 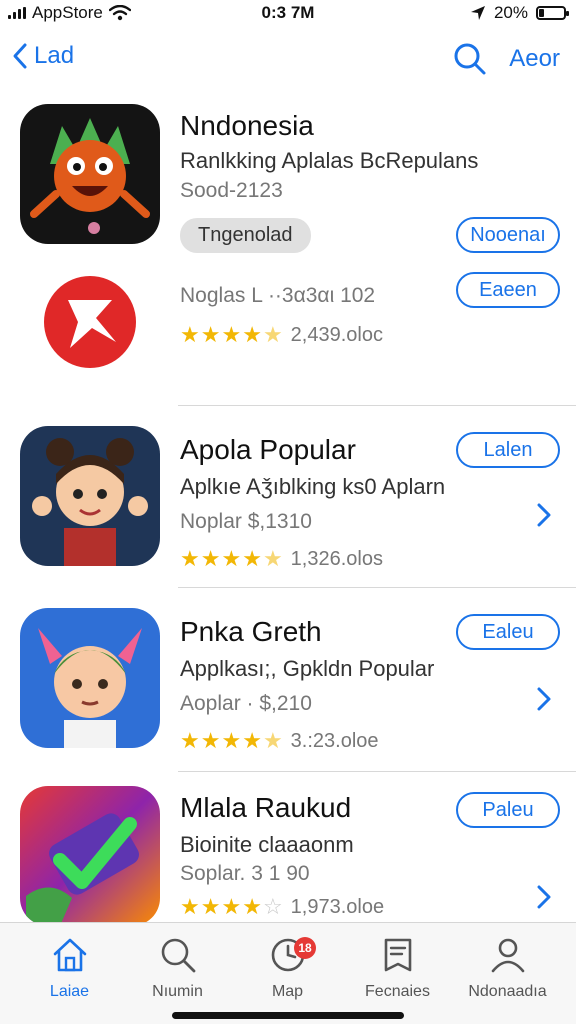 I want to click on category-tag: Tngenolad, so click(x=245, y=235).